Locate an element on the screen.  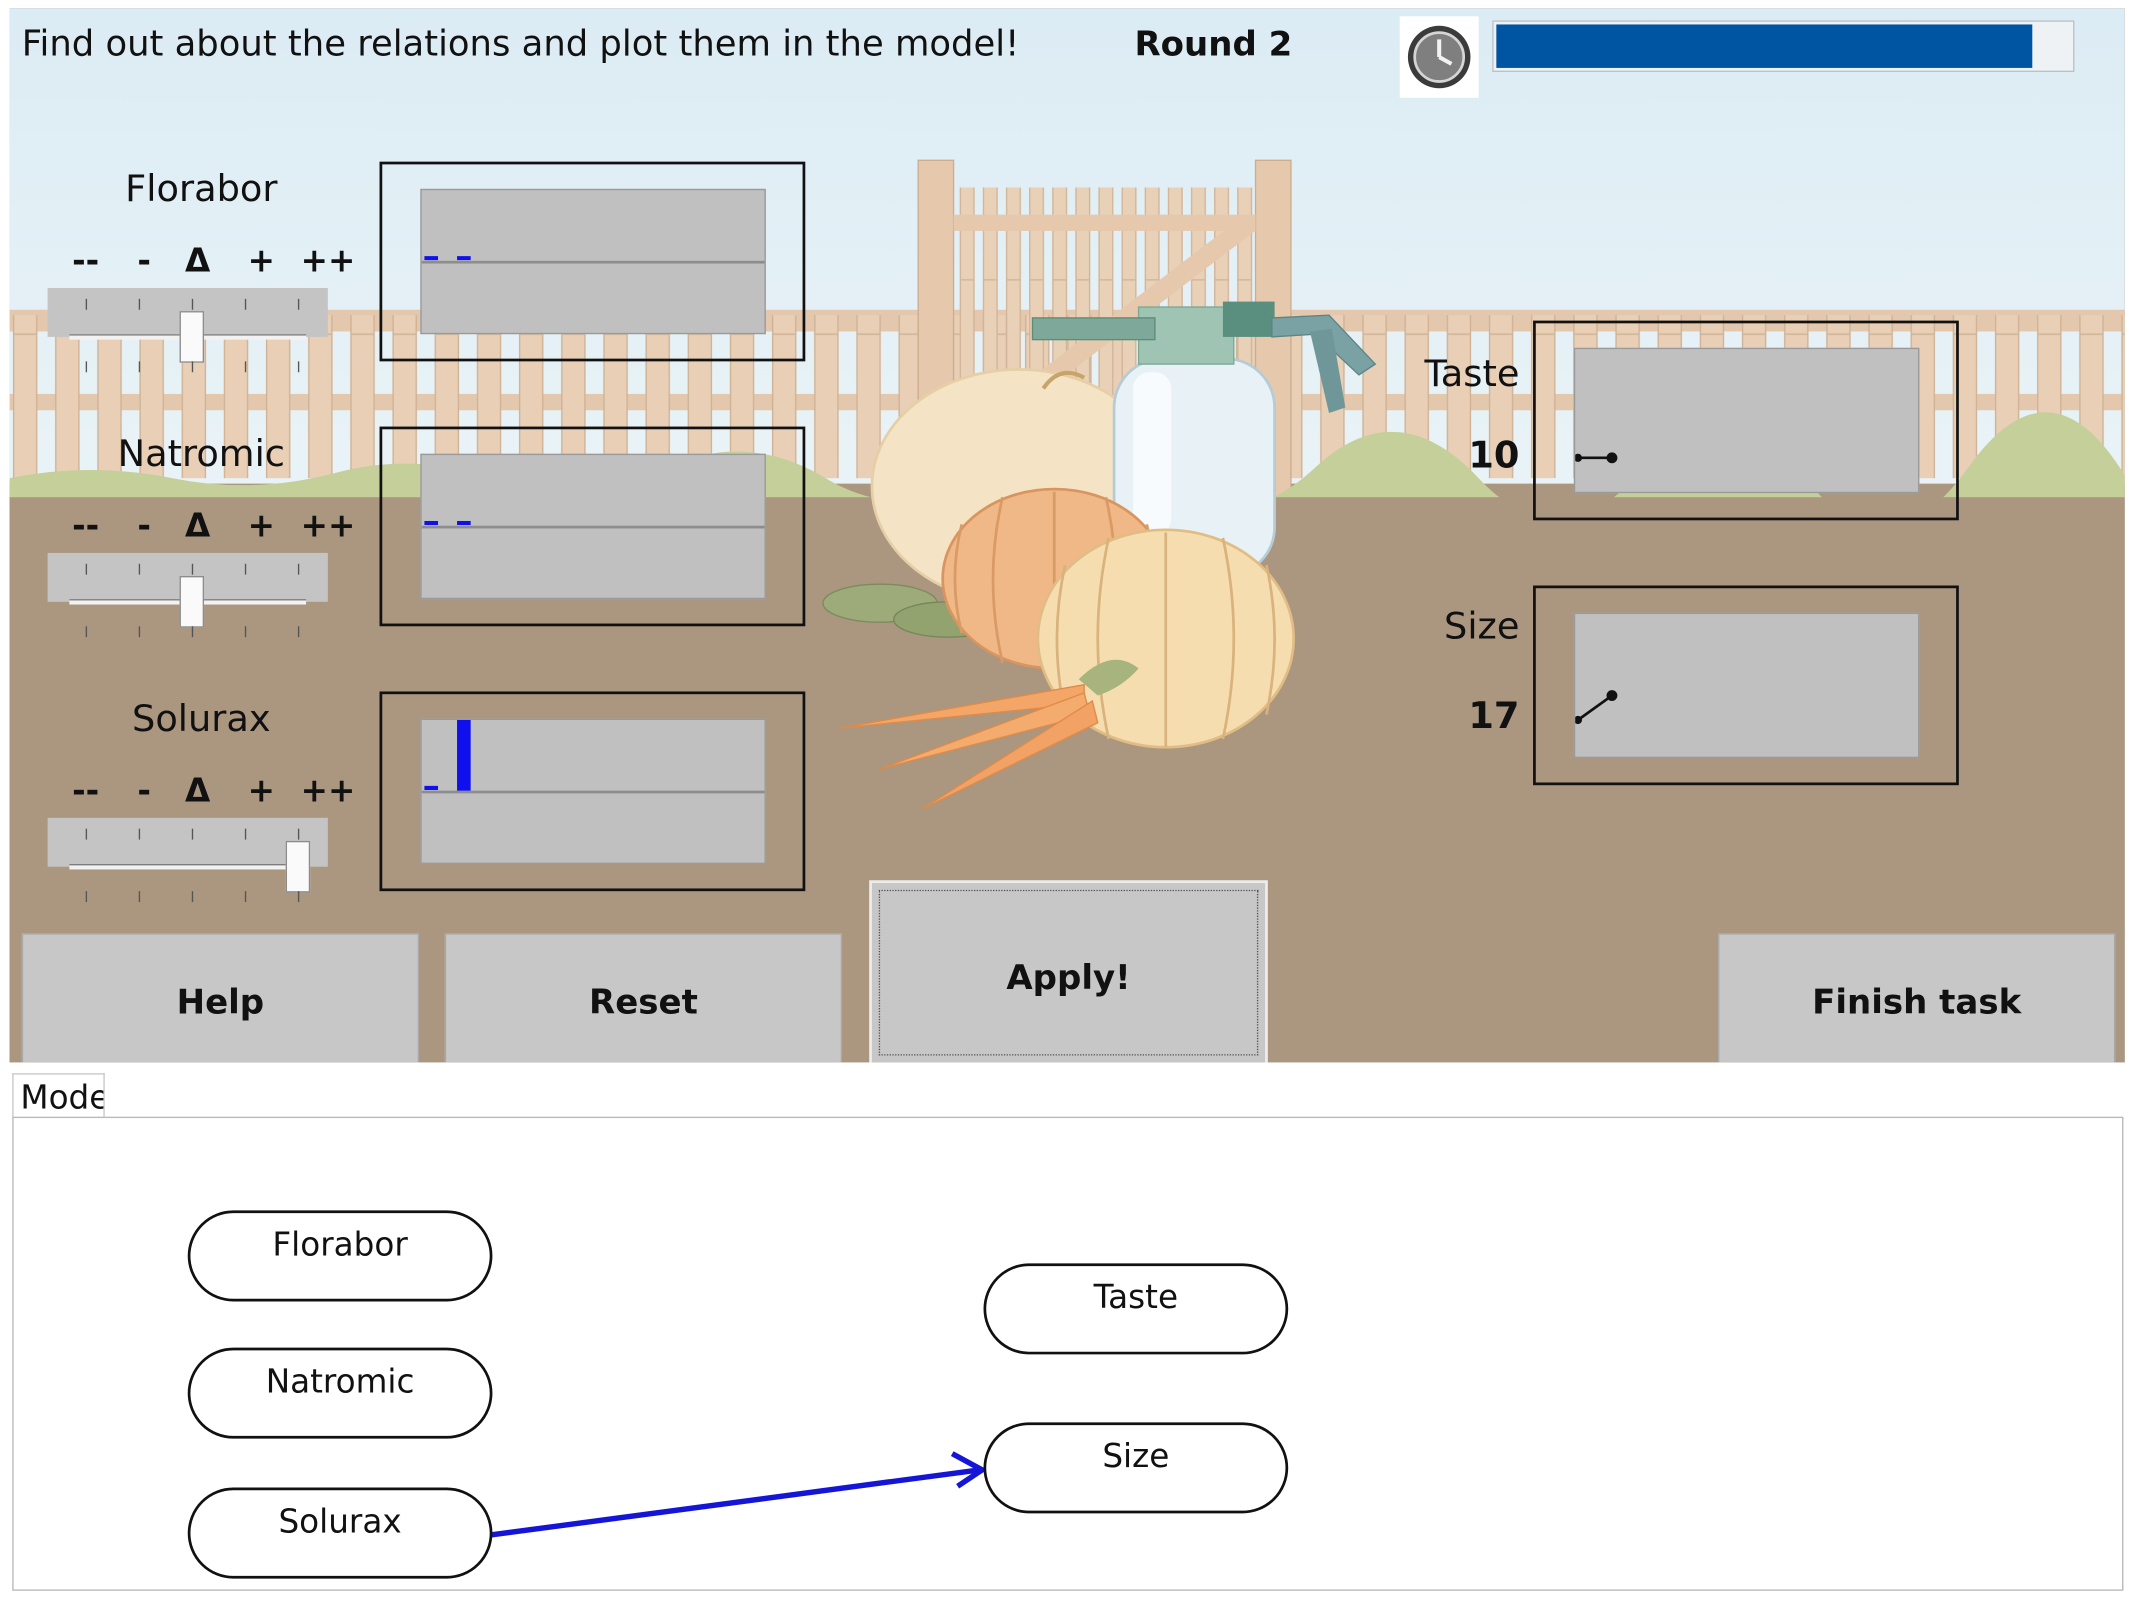
model-node-natromic: Natromic is located at coordinates (340, 1393).